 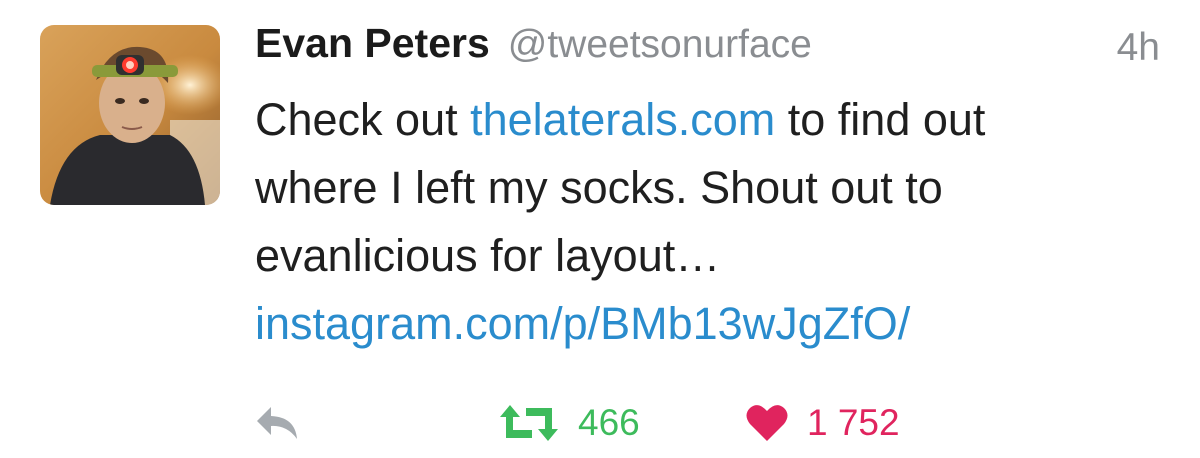 I want to click on reply-button, so click(x=278, y=423).